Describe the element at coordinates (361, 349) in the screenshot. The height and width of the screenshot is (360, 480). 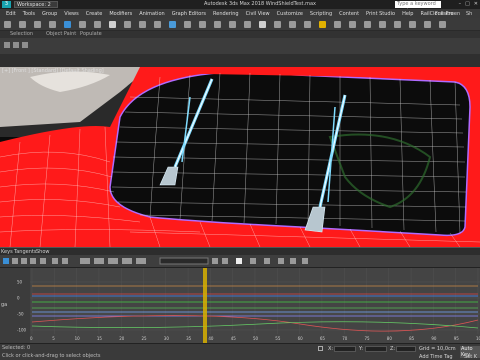
I see `y-coord-label: Y:` at that location.